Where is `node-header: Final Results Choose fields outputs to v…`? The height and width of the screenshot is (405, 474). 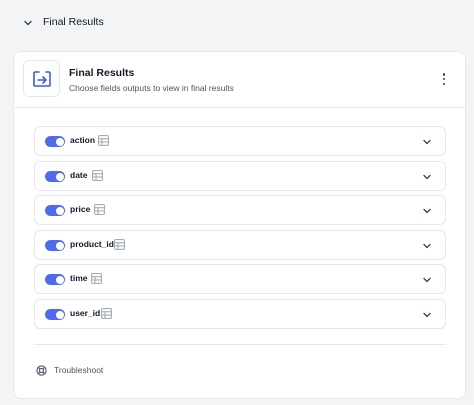
node-header: Final Results Choose fields outputs to v… is located at coordinates (239, 80).